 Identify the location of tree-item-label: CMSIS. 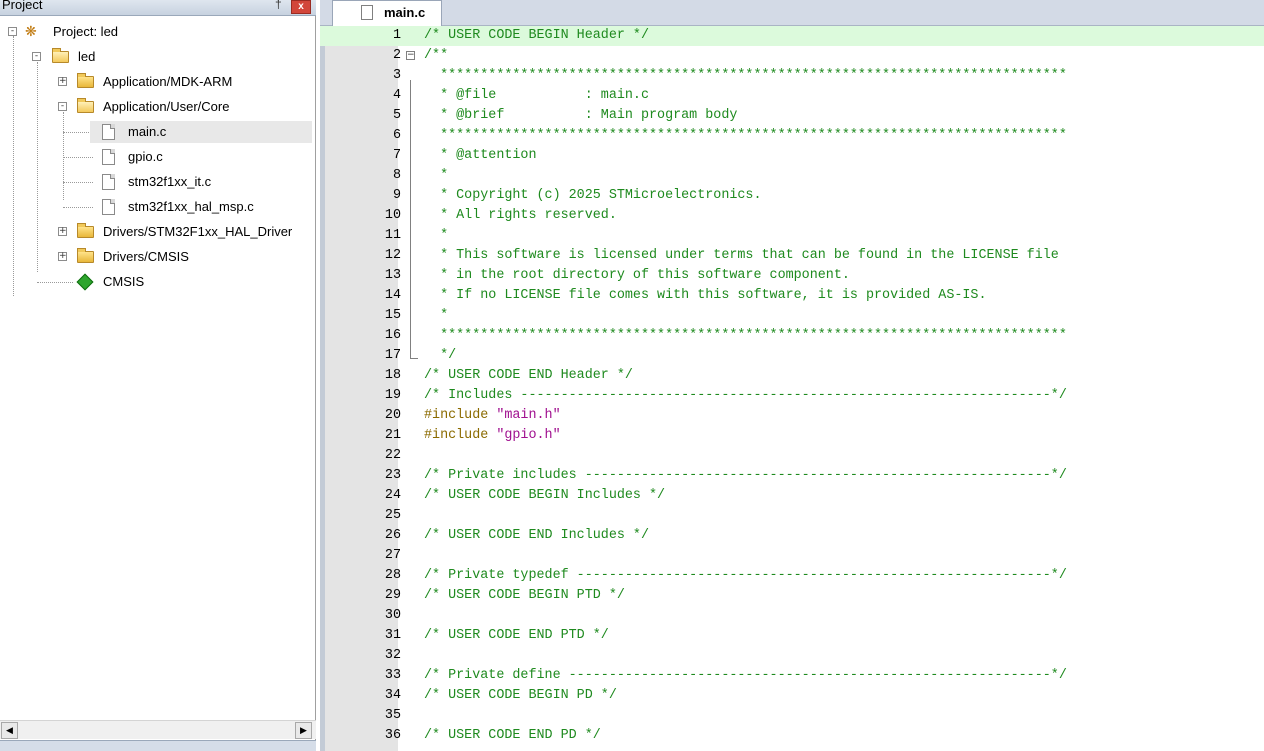
(124, 281).